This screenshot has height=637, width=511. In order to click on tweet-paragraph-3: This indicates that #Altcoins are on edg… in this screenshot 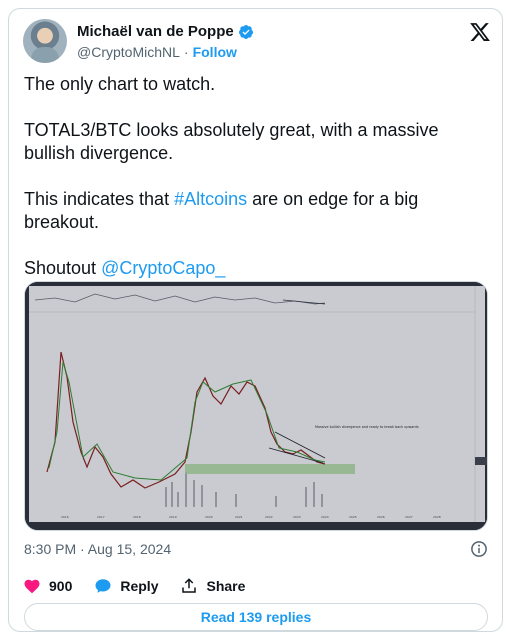, I will do `click(259, 211)`.